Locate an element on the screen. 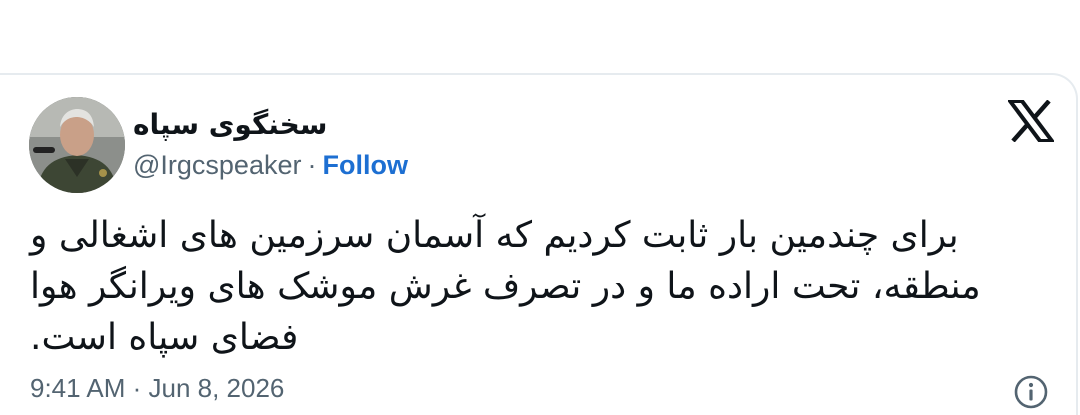 This screenshot has width=1080, height=415. tweet-text-line: فضای سپاه است. is located at coordinates (164, 337).